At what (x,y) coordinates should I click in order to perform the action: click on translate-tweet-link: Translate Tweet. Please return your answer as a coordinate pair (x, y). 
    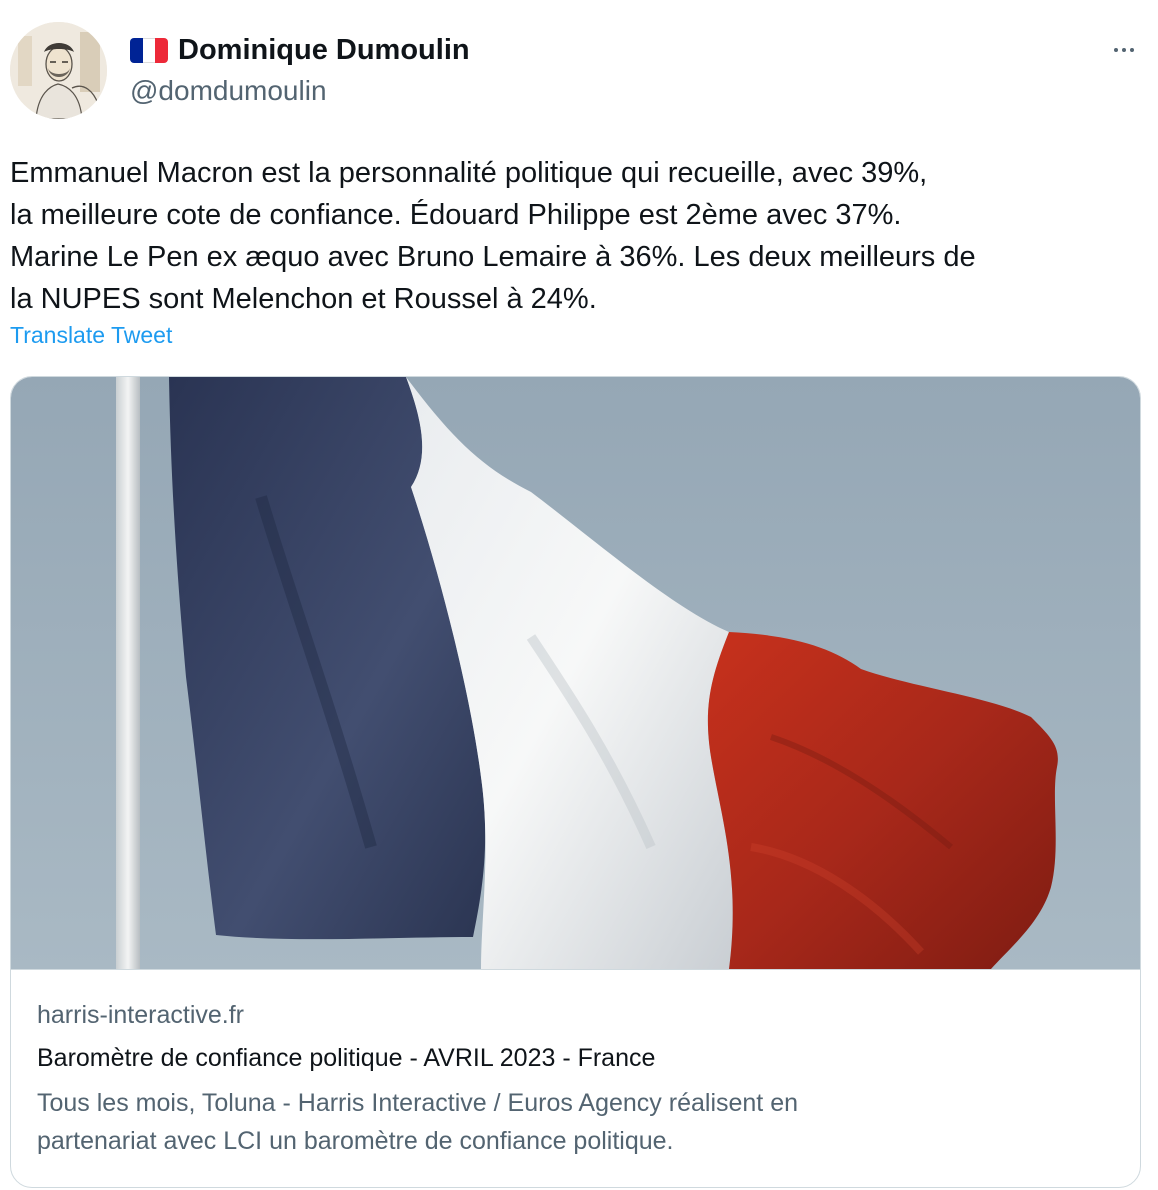
    Looking at the image, I should click on (91, 335).